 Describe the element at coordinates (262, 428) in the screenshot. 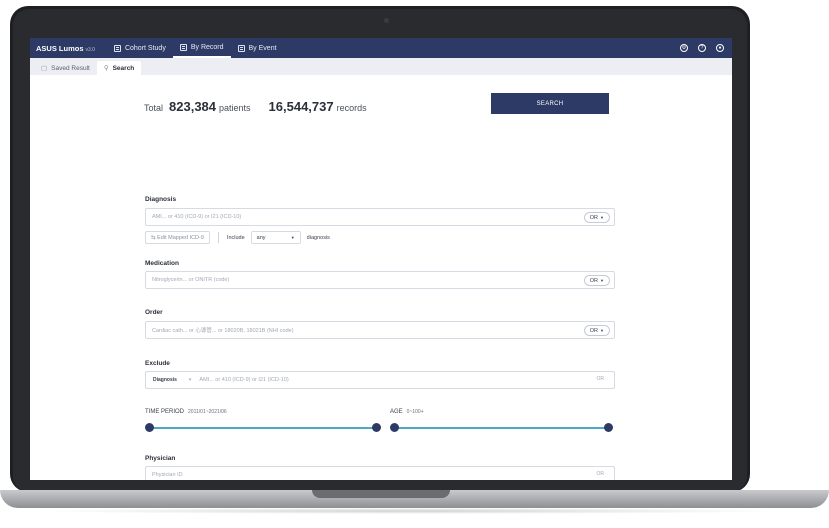

I see `time-period-track` at that location.